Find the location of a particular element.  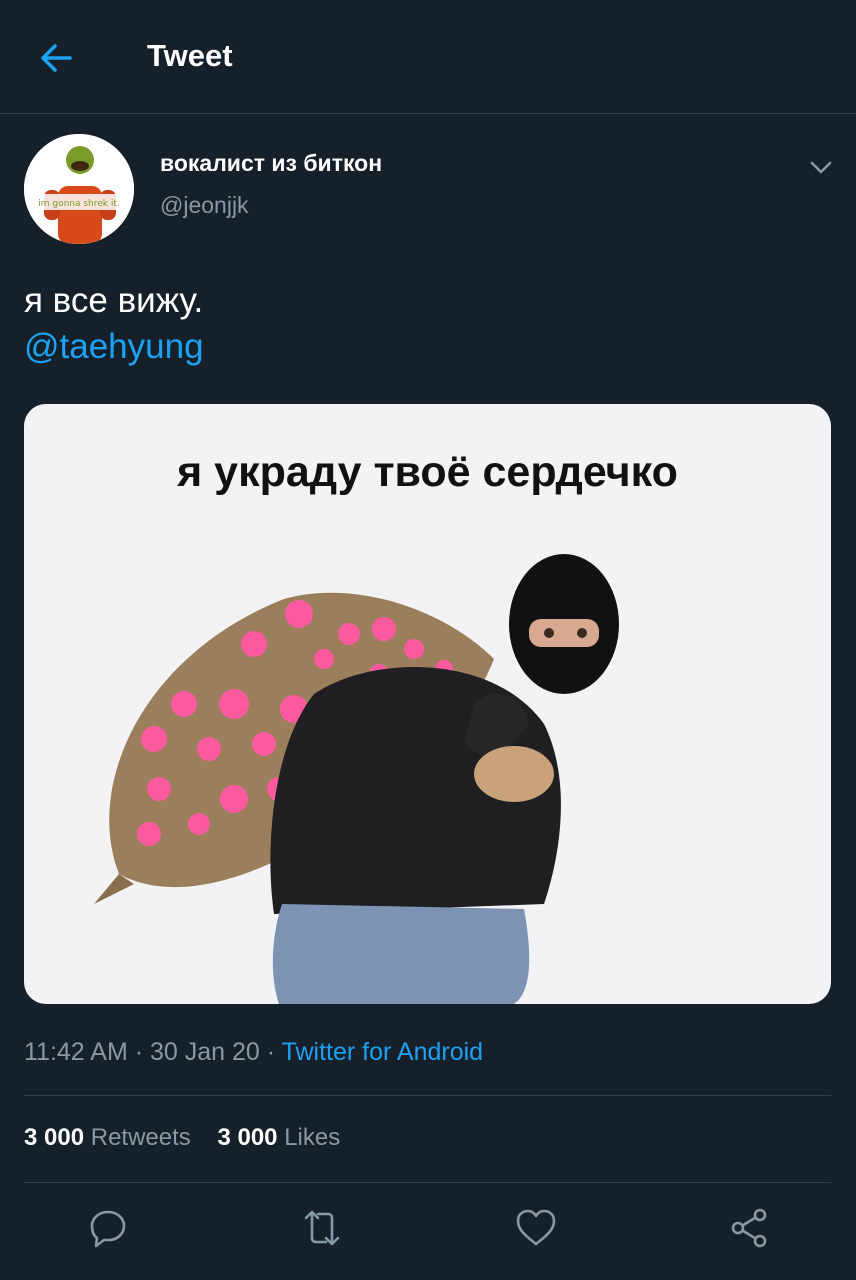

author-handle: @jeonjjk is located at coordinates (204, 205).